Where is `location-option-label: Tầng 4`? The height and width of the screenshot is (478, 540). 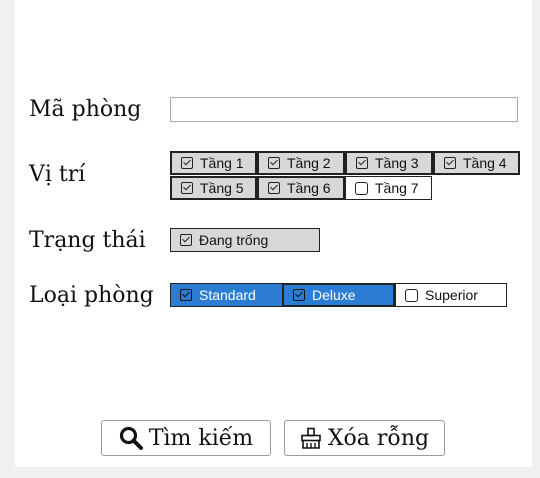 location-option-label: Tầng 4 is located at coordinates (485, 163).